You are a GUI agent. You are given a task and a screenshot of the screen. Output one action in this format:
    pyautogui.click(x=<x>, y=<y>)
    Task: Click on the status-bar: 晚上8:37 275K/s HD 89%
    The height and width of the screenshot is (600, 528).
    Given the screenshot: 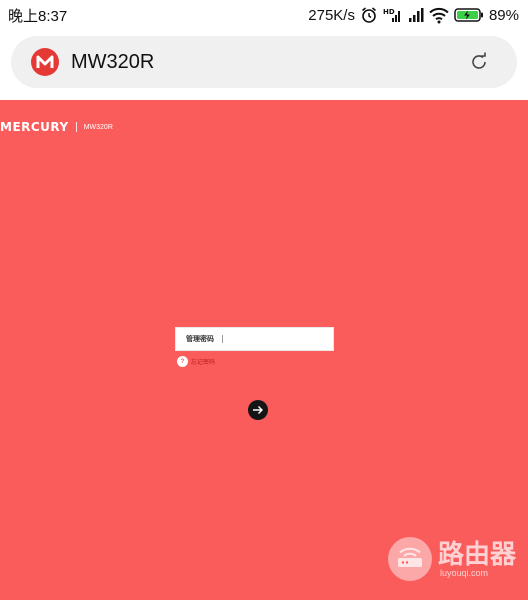 What is the action you would take?
    pyautogui.click(x=264, y=15)
    